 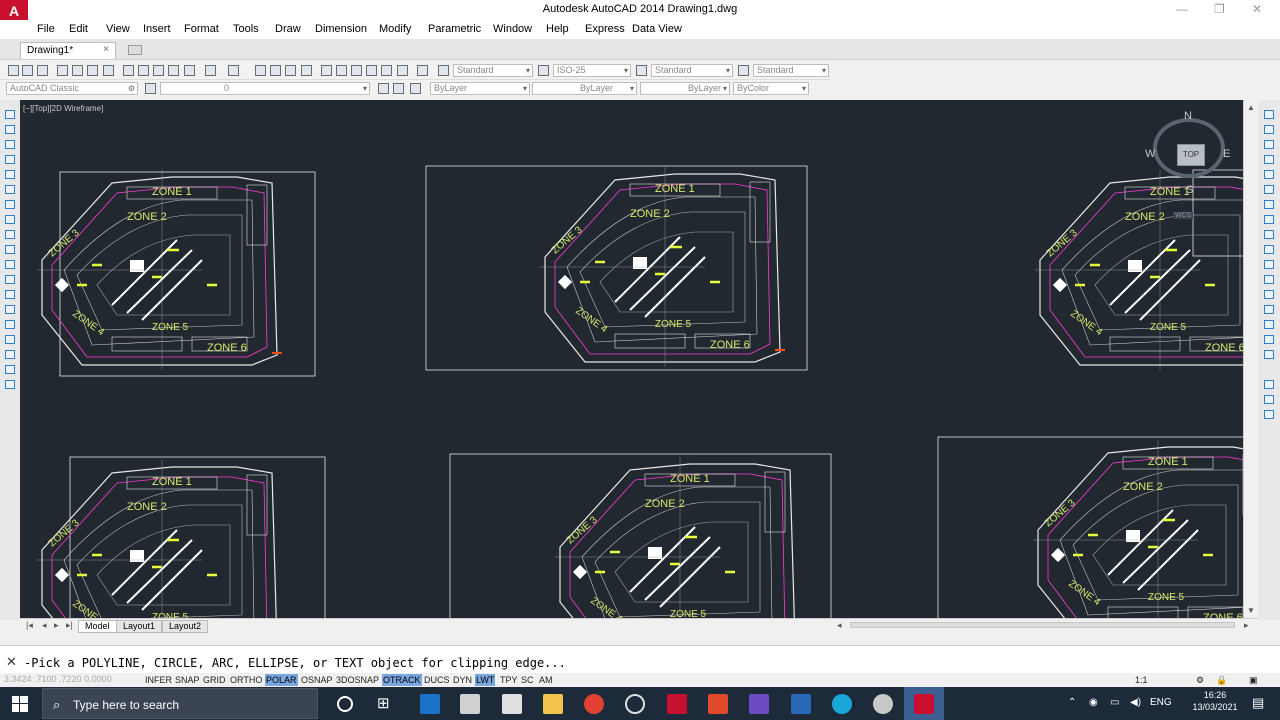 I want to click on zoom-previous-icon, so click(x=306, y=70).